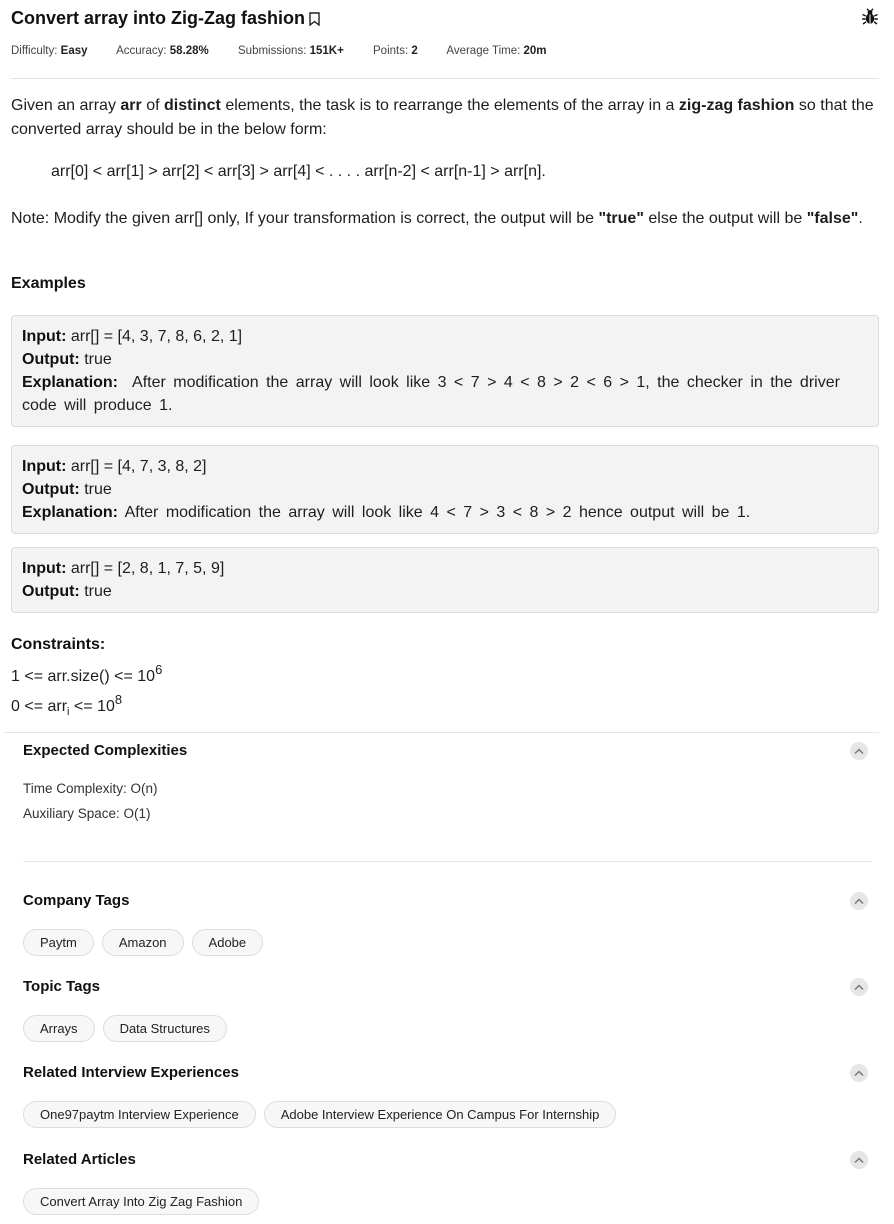  Describe the element at coordinates (76, 900) in the screenshot. I see `company-tags-heading: Company Tags` at that location.